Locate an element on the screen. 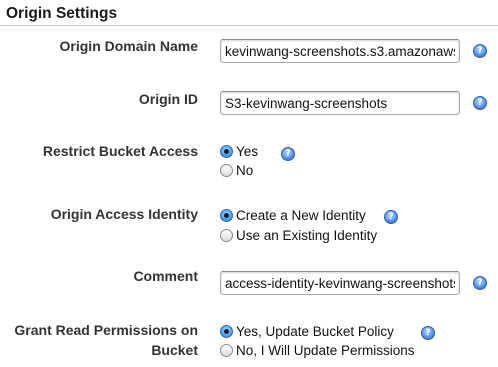  grant-read-permissions-yes-option: Yes, Update Bucket Policy is located at coordinates (307, 331).